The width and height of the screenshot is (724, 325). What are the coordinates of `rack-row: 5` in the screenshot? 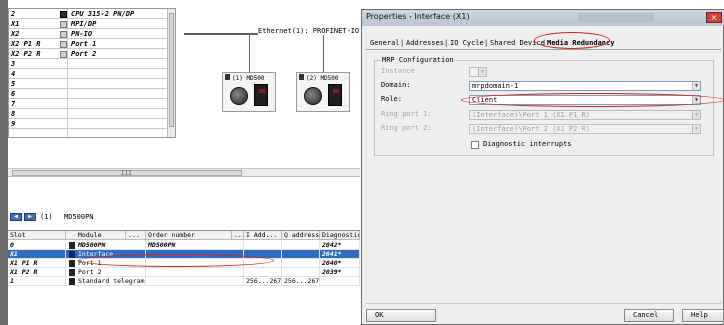 It's located at (89, 84).